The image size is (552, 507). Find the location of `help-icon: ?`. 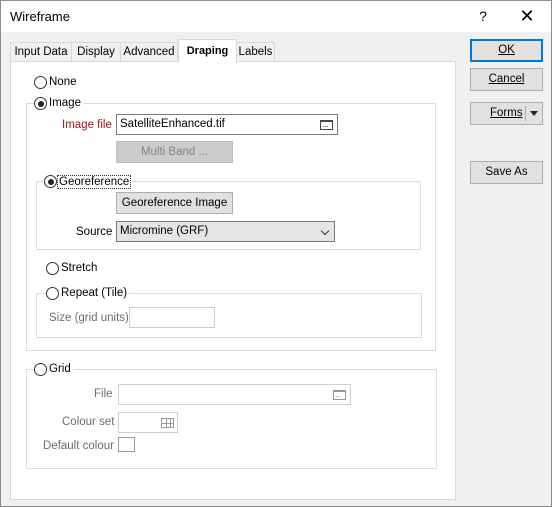

help-icon: ? is located at coordinates (483, 16).